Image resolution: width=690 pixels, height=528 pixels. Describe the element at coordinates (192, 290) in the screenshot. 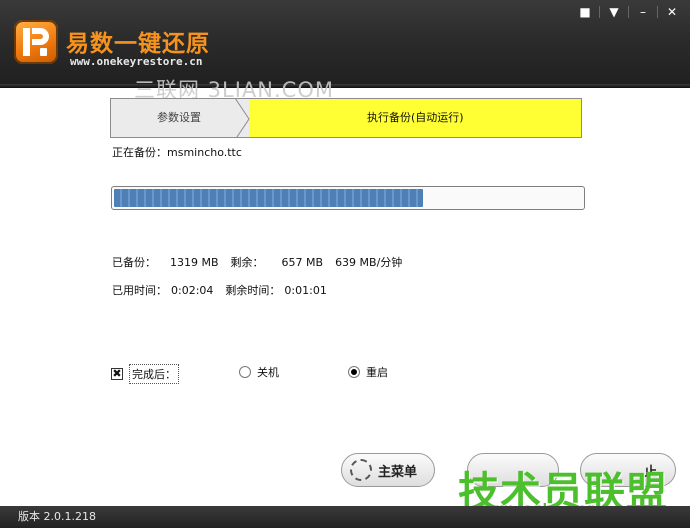

I see `elapsed-value: 0:02:04` at that location.